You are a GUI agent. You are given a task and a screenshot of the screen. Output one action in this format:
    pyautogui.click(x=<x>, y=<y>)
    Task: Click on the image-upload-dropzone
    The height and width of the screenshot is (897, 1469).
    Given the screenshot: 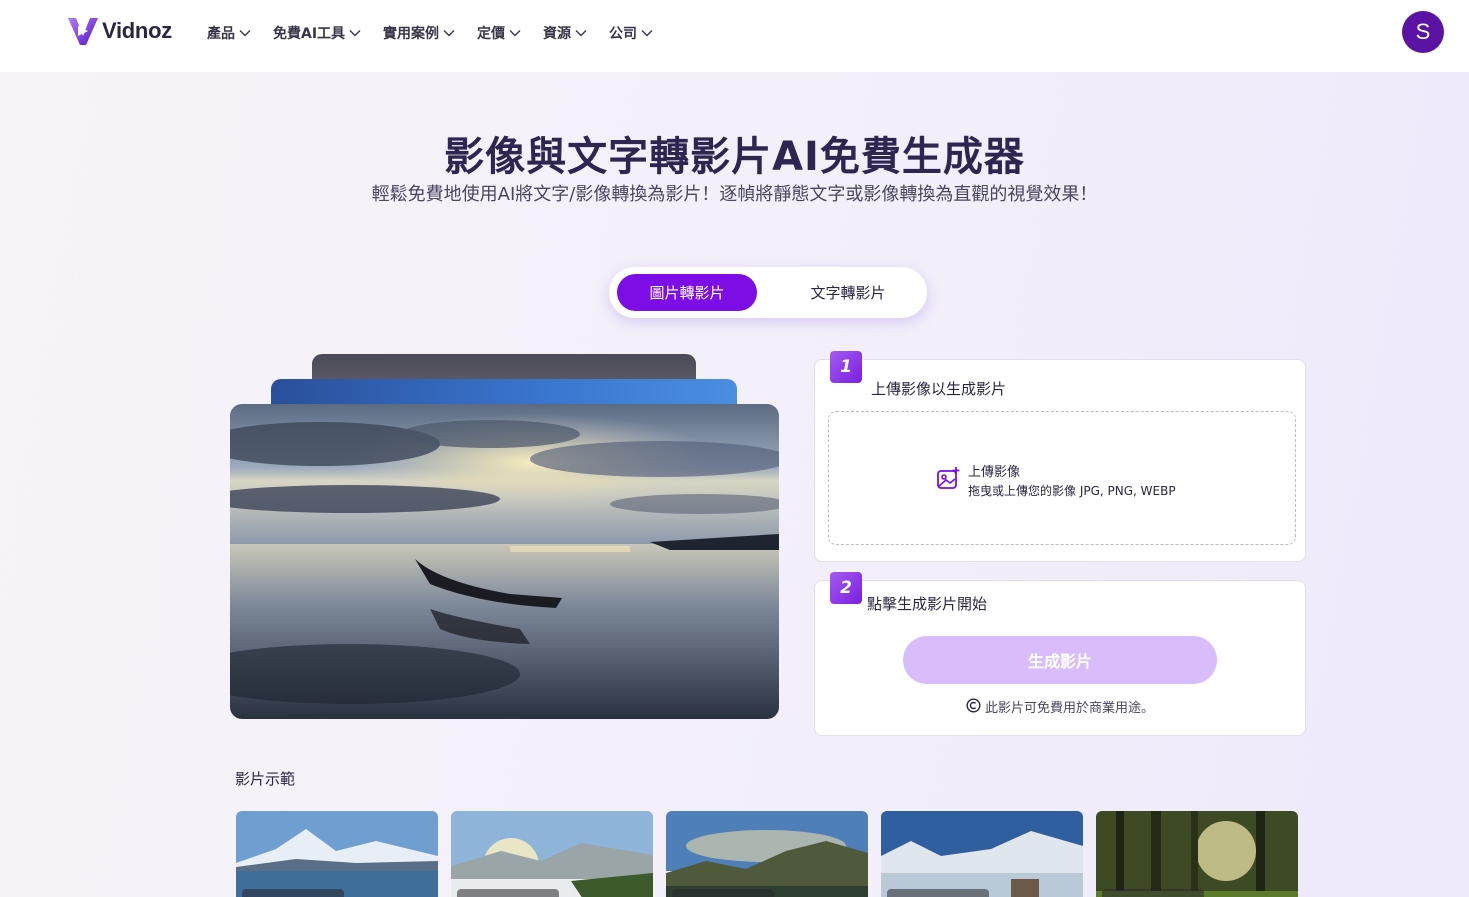 What is the action you would take?
    pyautogui.click(x=1062, y=478)
    